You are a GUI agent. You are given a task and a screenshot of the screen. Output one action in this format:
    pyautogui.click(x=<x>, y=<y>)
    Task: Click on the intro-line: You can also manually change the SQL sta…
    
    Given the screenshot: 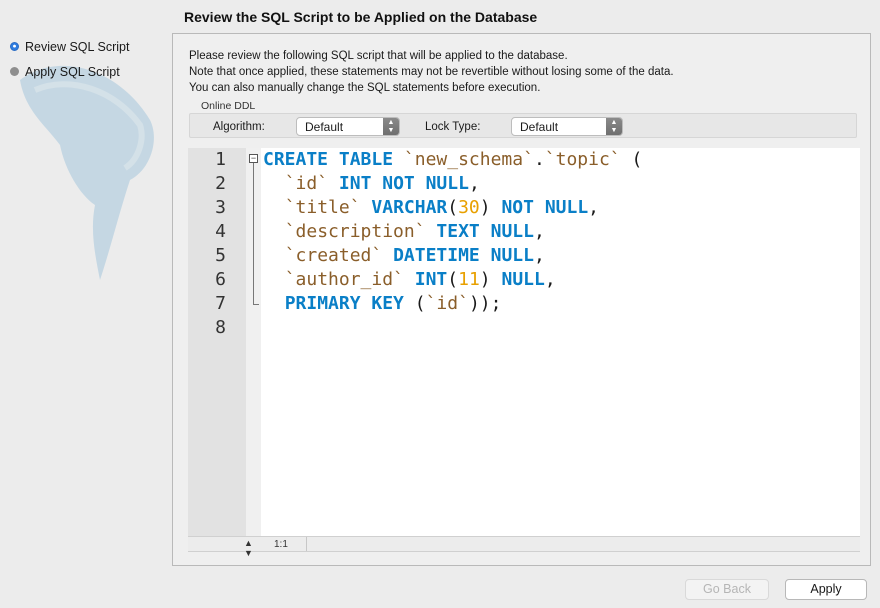 What is the action you would take?
    pyautogui.click(x=365, y=88)
    